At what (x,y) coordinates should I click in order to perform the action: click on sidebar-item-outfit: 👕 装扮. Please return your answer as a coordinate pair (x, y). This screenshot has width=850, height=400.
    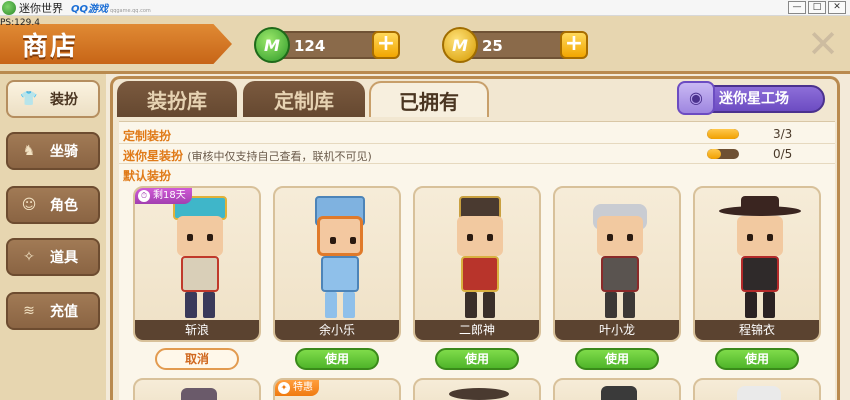
    Looking at the image, I should click on (53, 99).